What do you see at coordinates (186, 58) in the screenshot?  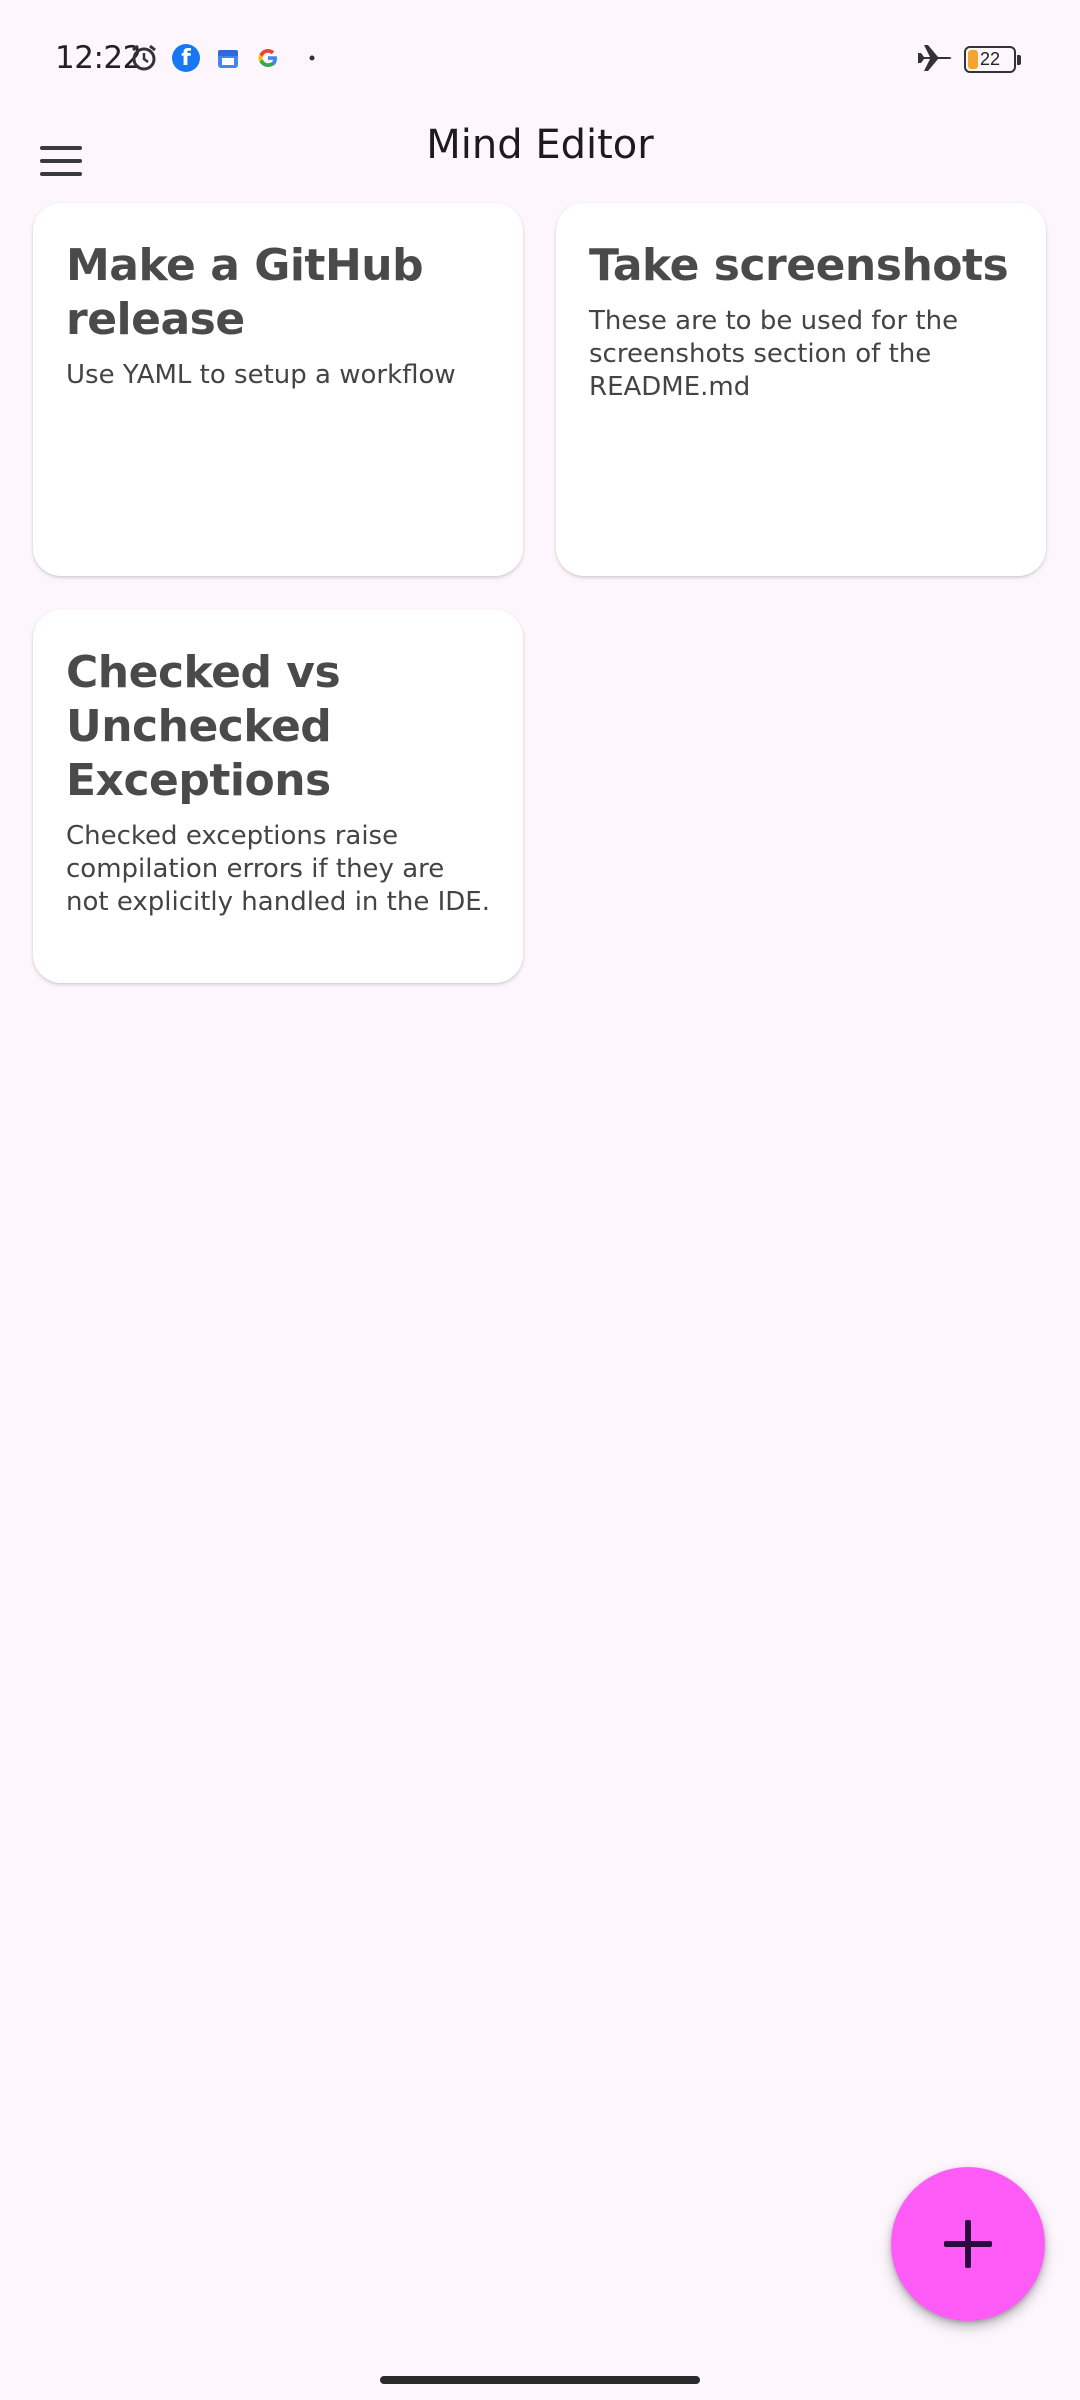 I see `facebook-icon: f` at bounding box center [186, 58].